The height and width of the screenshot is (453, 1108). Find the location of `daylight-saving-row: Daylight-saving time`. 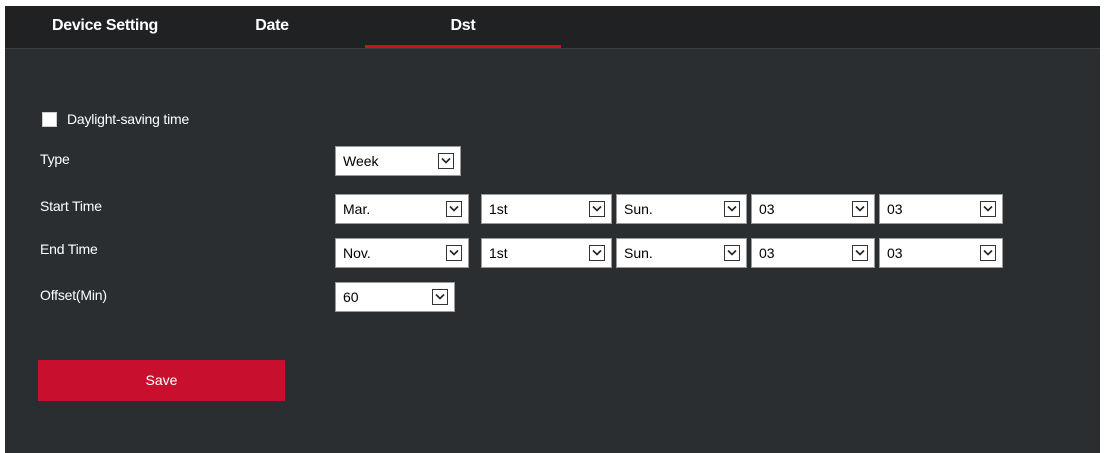

daylight-saving-row: Daylight-saving time is located at coordinates (115, 119).